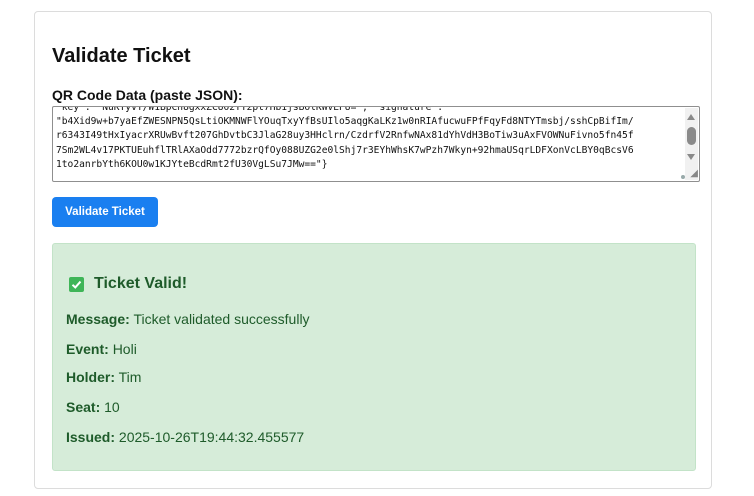  What do you see at coordinates (188, 319) in the screenshot?
I see `result-row-message: Message: Ticket validated successfully` at bounding box center [188, 319].